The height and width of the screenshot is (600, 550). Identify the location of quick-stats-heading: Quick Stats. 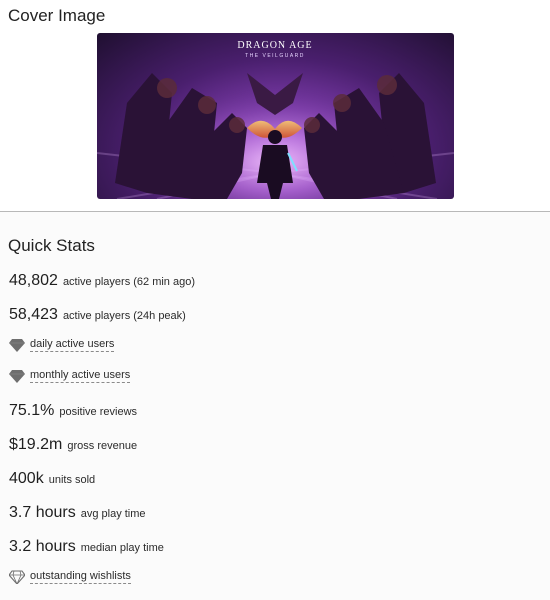
(51, 245).